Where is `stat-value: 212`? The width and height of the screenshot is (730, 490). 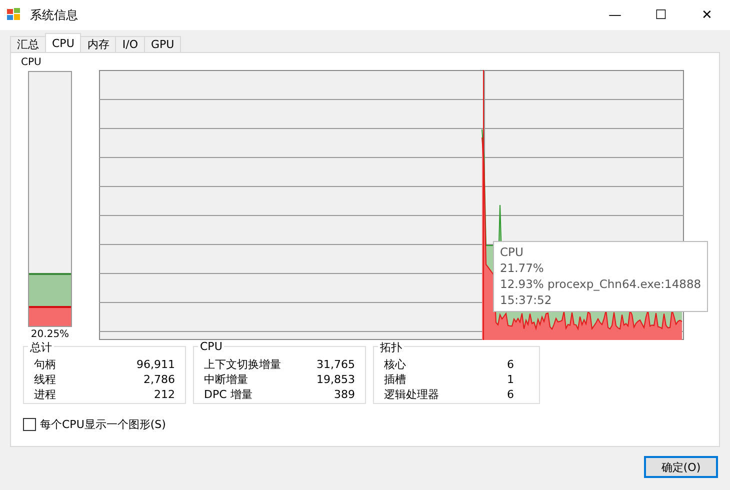 stat-value: 212 is located at coordinates (164, 394).